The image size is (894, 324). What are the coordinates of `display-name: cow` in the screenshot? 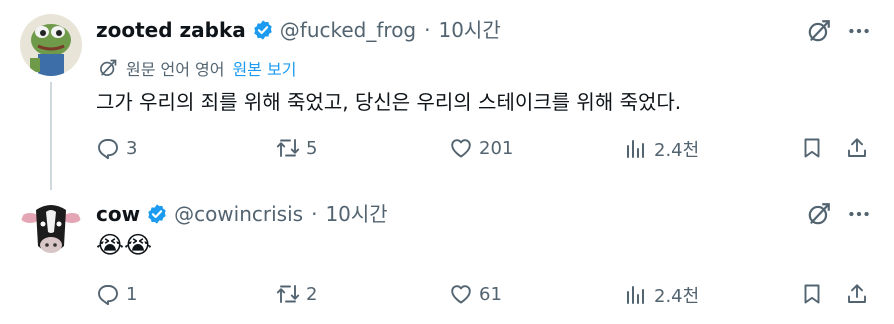 It's located at (118, 214).